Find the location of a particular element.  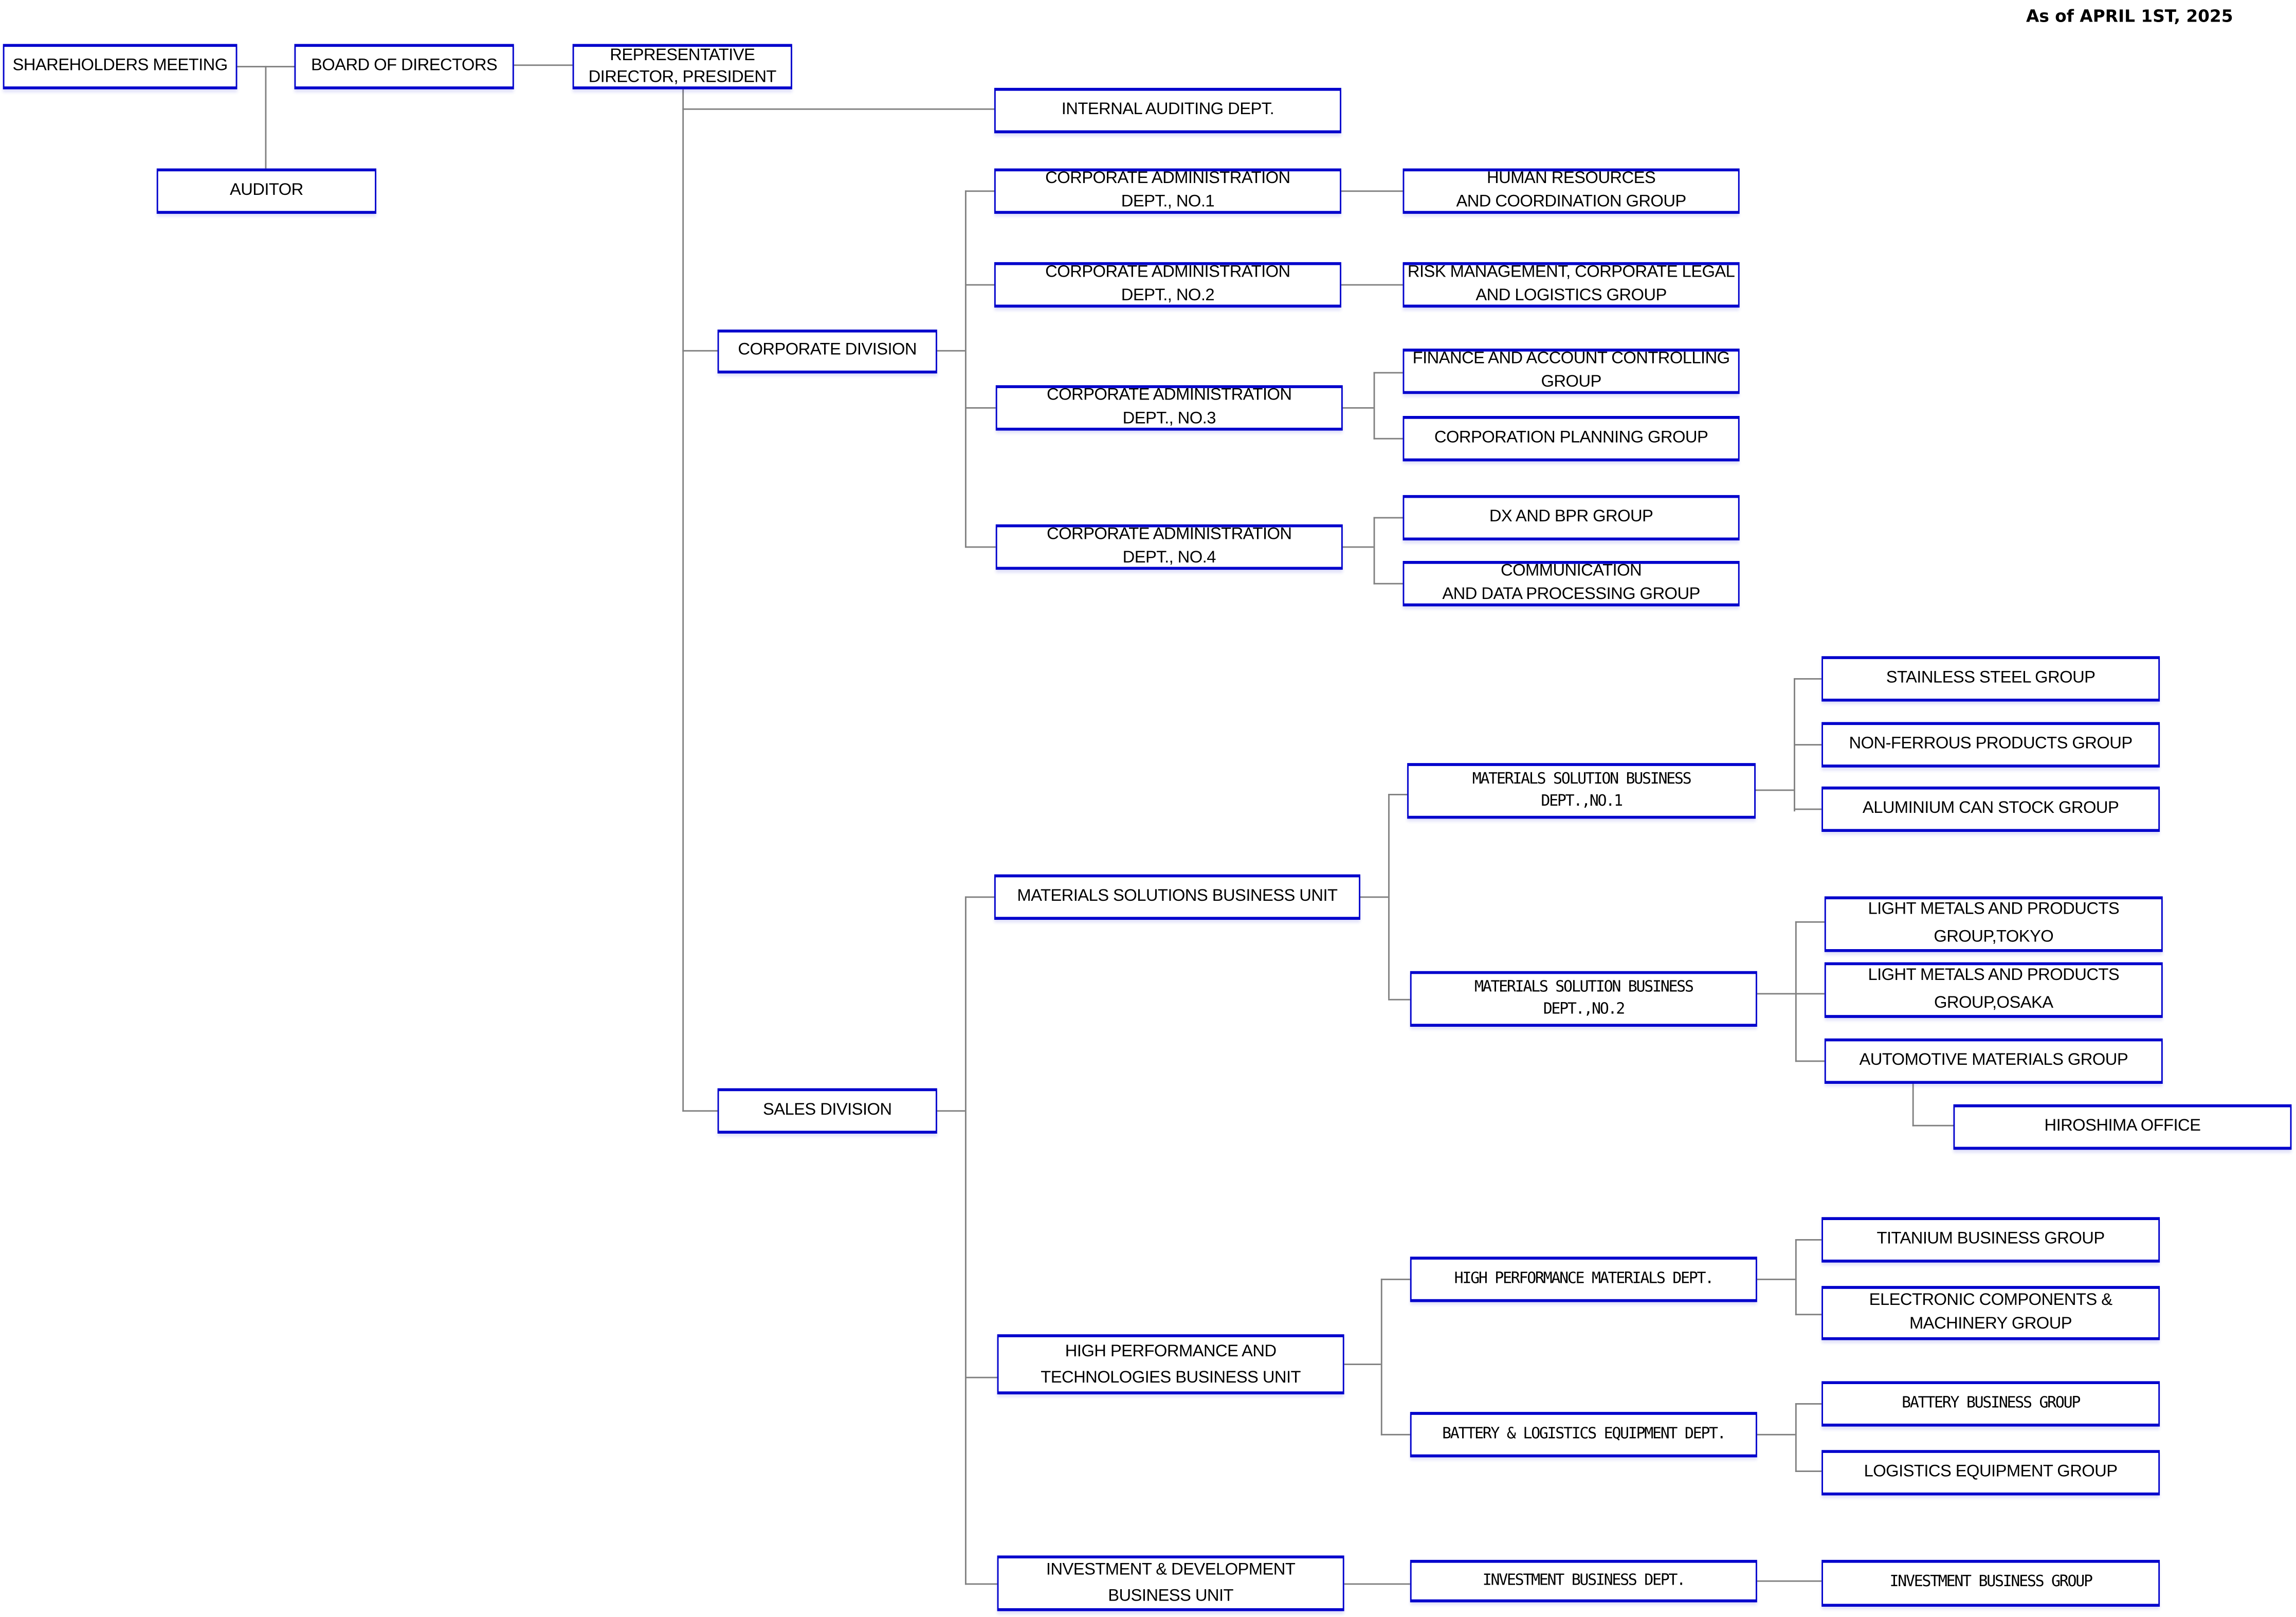

box-label: INVESTMENT & DEVELOPMENT BUSINESS UNIT is located at coordinates (1171, 1584).